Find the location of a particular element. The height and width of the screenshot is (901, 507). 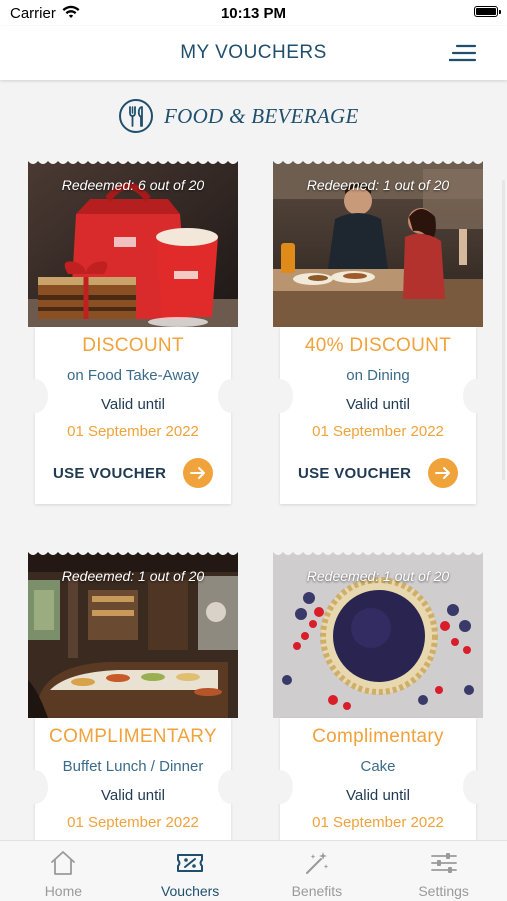

voucher-icon is located at coordinates (190, 863).